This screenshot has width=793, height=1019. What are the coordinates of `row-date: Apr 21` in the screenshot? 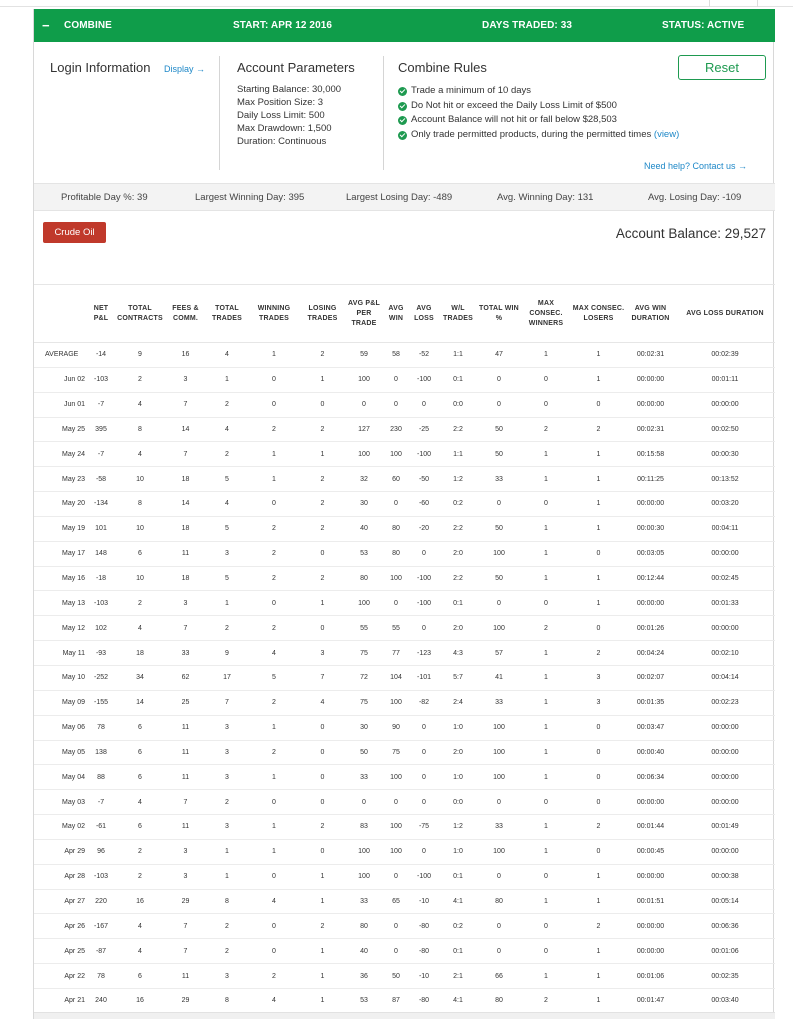 It's located at (60, 1001).